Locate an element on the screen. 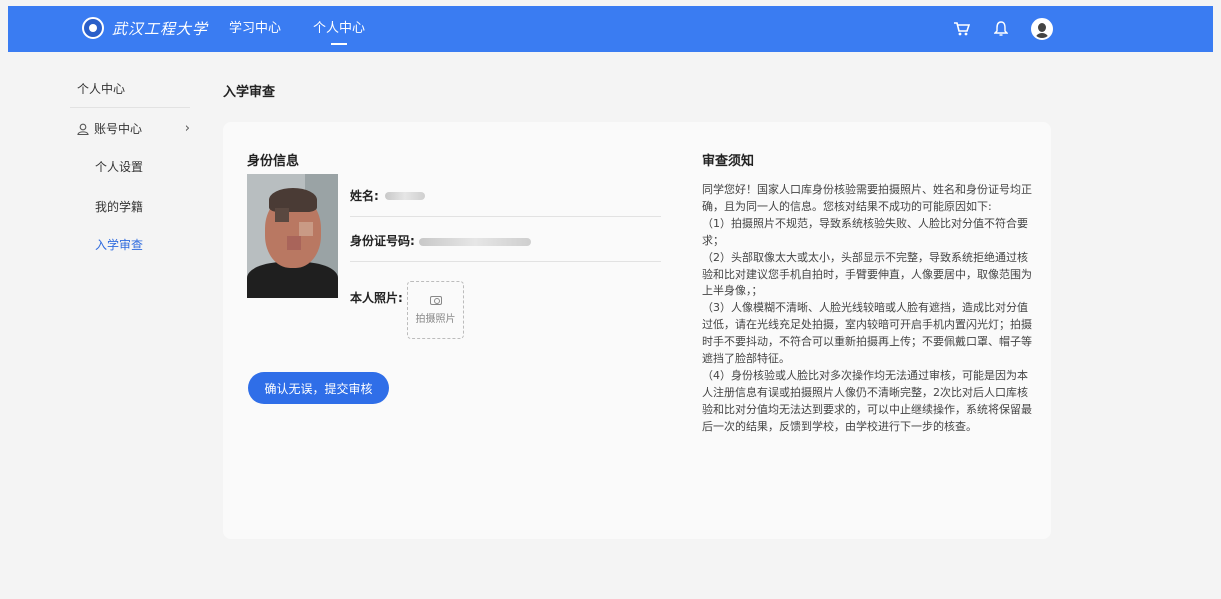 This screenshot has height=599, width=1221. sidebar-item-admission-review: 入学审查 is located at coordinates (119, 244).